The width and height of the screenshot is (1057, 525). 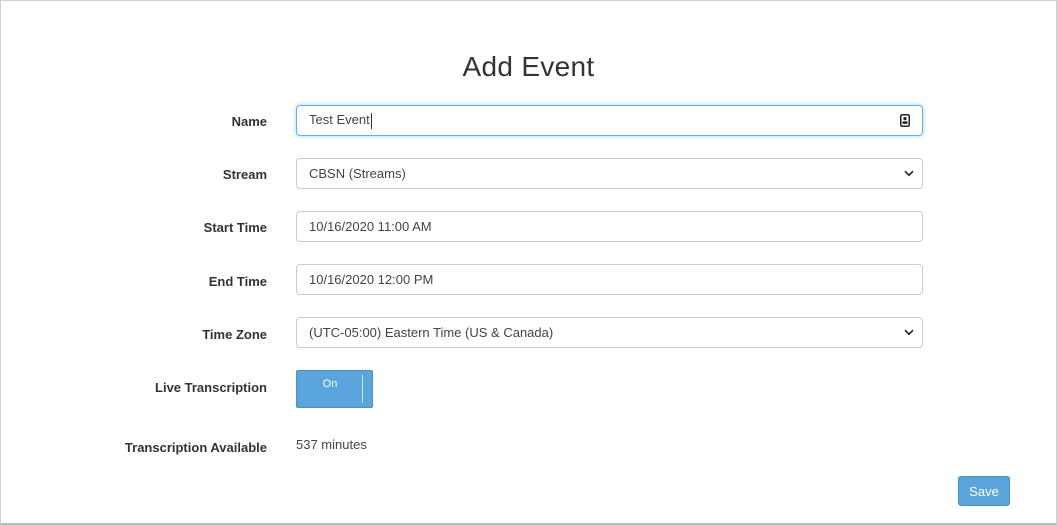 What do you see at coordinates (609, 120) in the screenshot?
I see `name-input: Test Event` at bounding box center [609, 120].